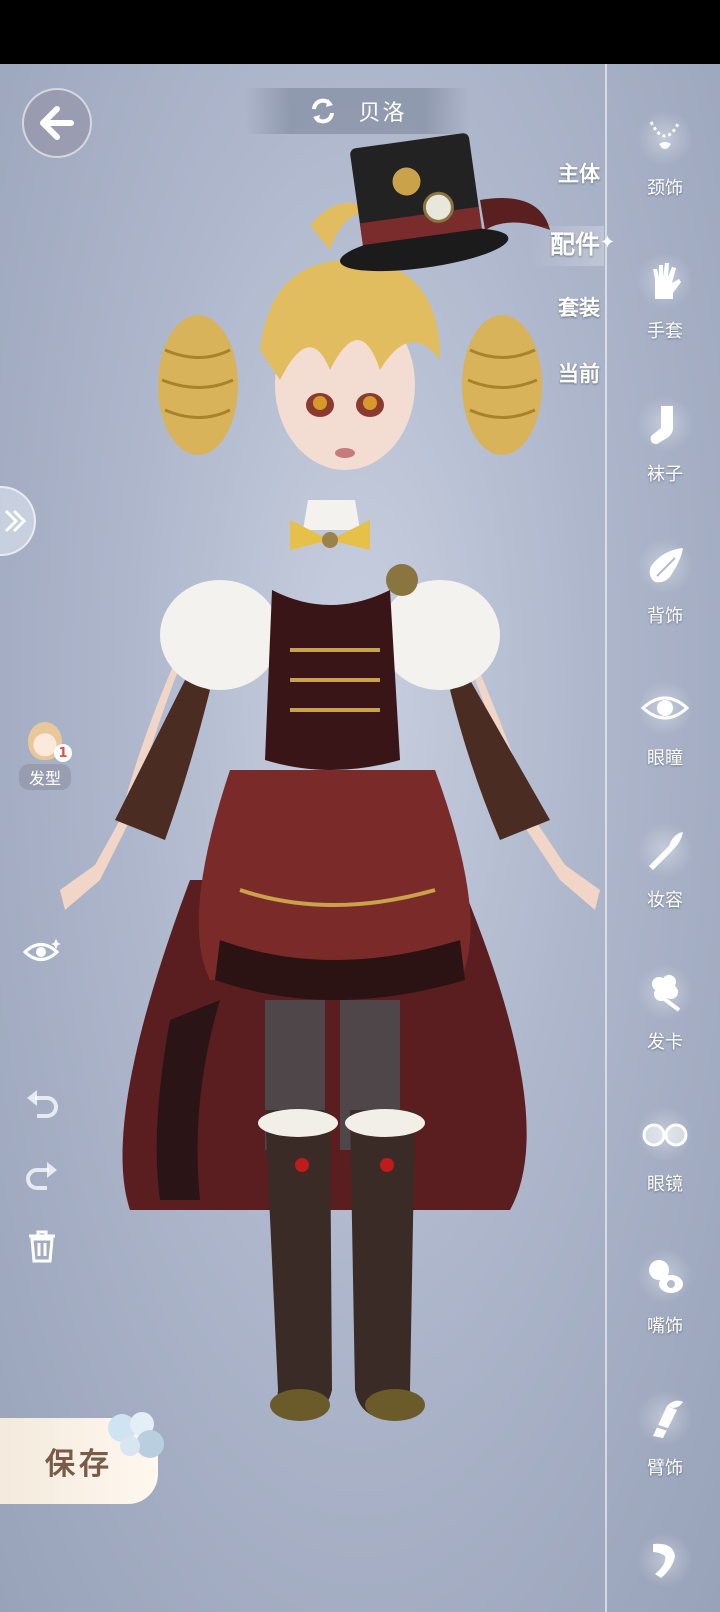 The image size is (720, 1612). What do you see at coordinates (665, 1326) in the screenshot?
I see `sidebar-item-label: 嘴饰` at bounding box center [665, 1326].